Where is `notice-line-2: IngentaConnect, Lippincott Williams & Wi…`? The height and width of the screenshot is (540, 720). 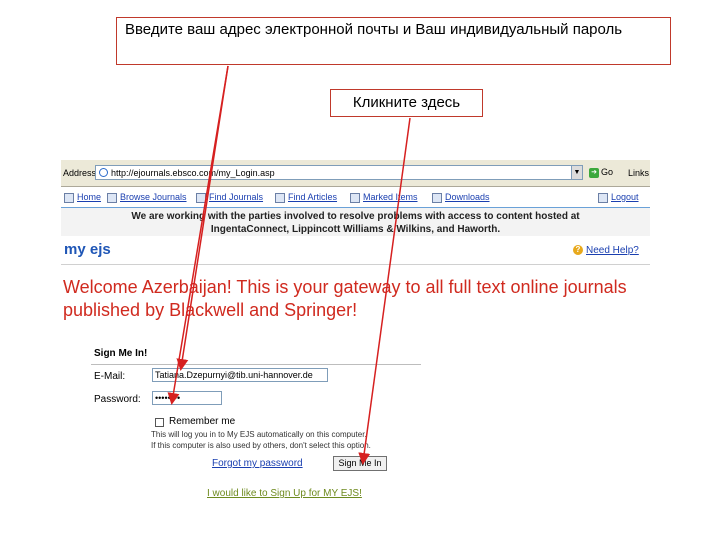
notice-line-2: IngentaConnect, Lippincott Williams & Wi… is located at coordinates (355, 229).